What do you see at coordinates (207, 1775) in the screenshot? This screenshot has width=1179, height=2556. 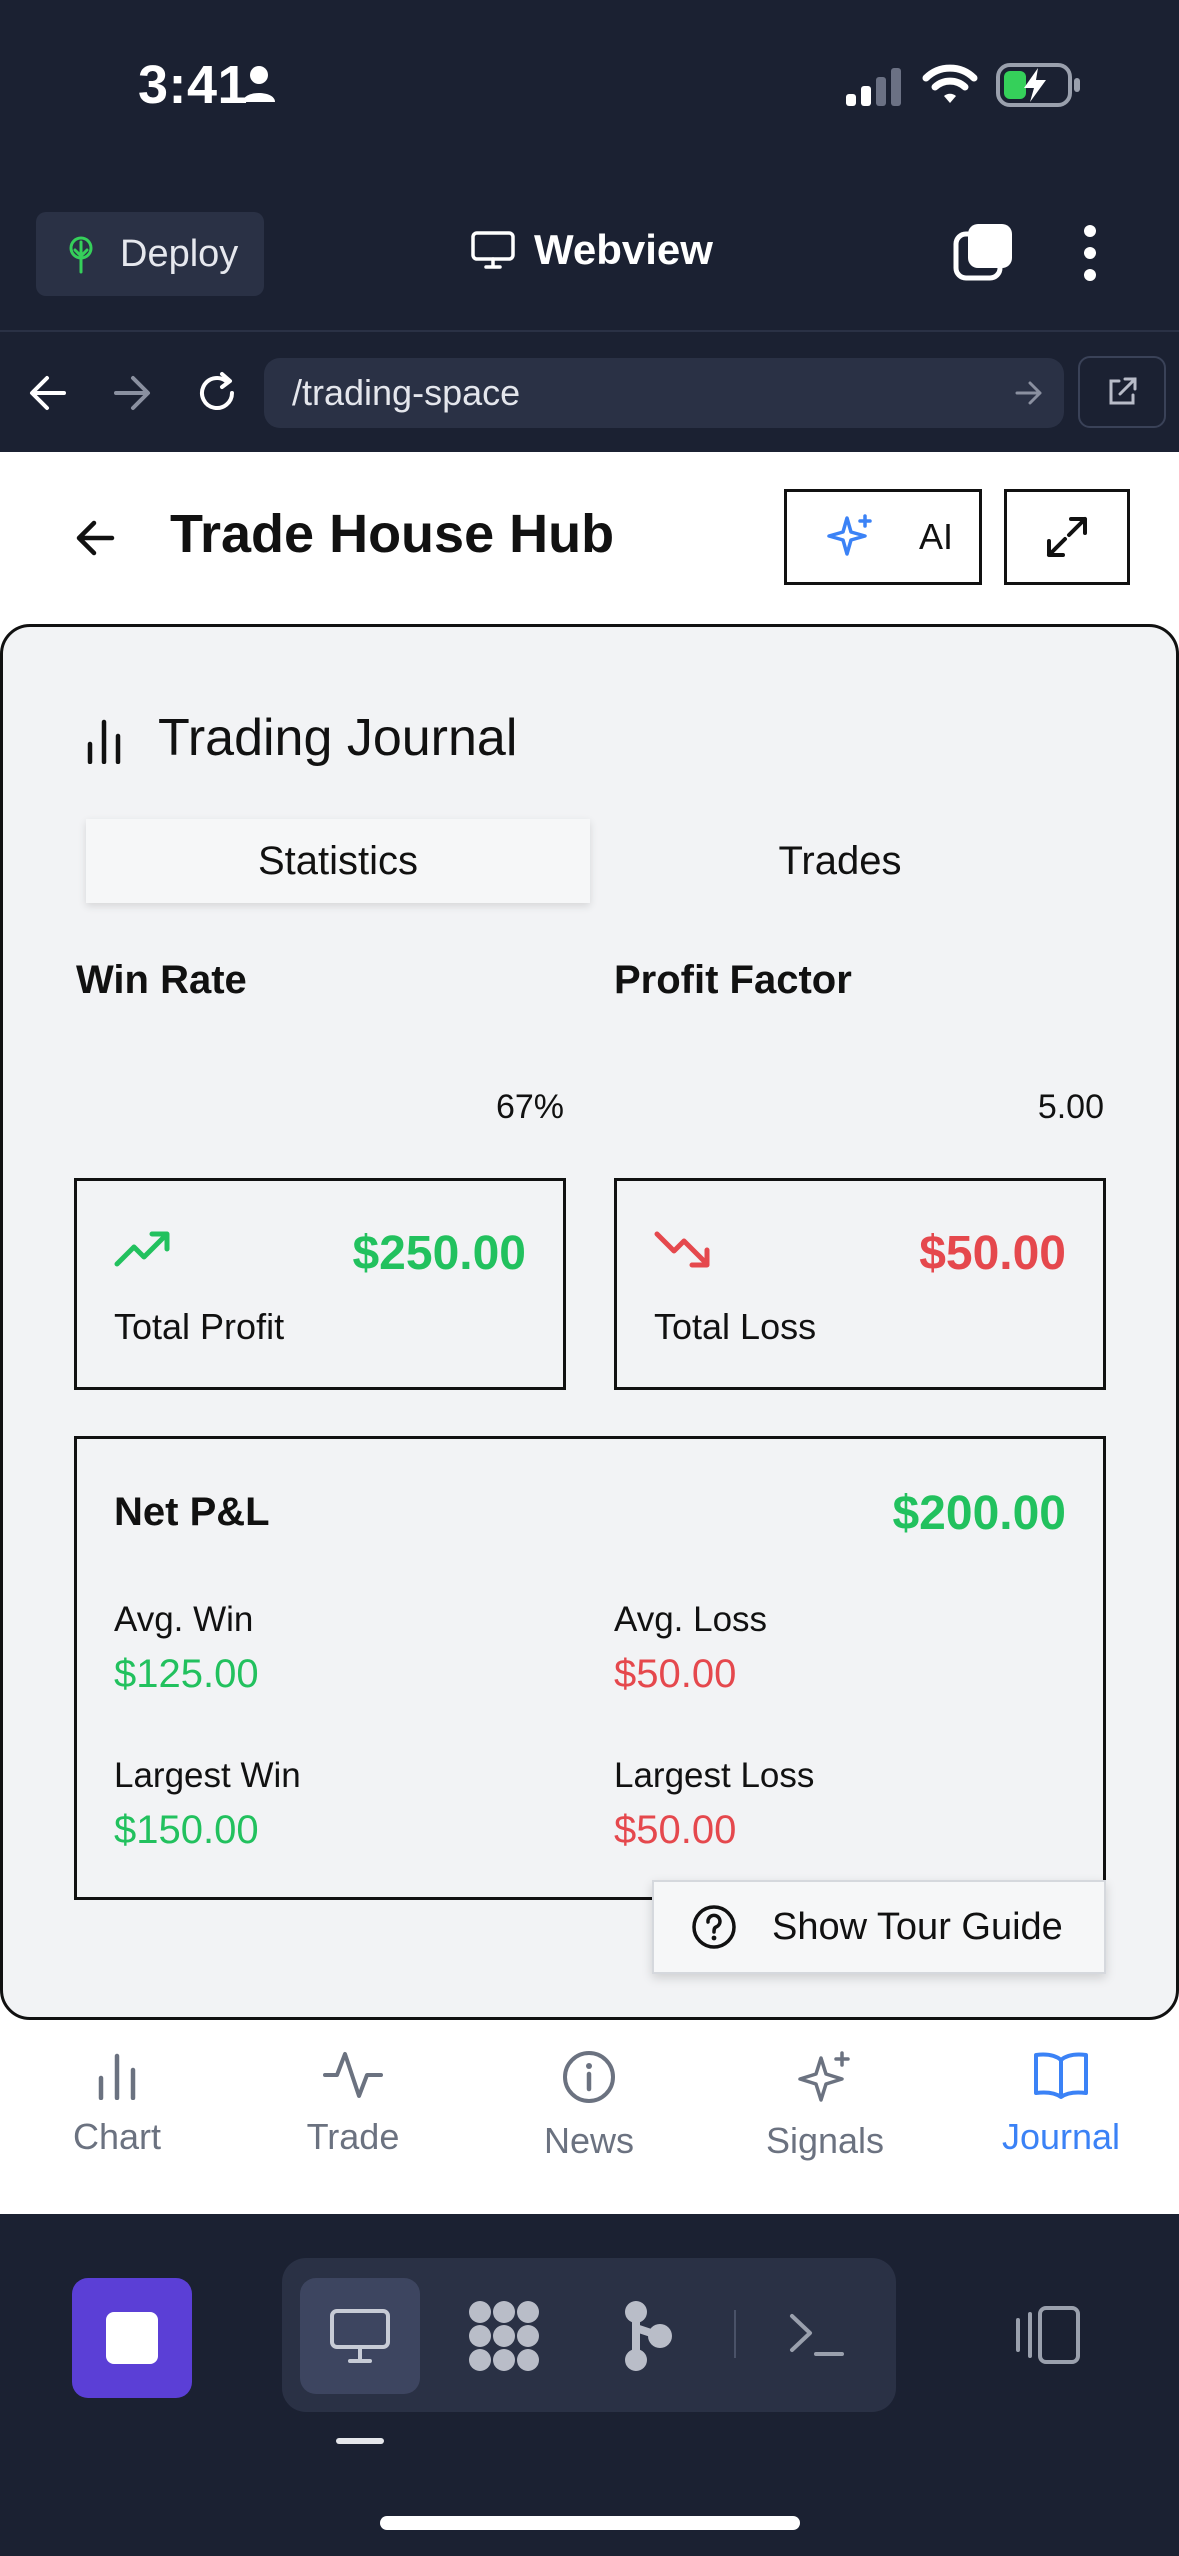 I see `largest-win-label: Largest Win` at bounding box center [207, 1775].